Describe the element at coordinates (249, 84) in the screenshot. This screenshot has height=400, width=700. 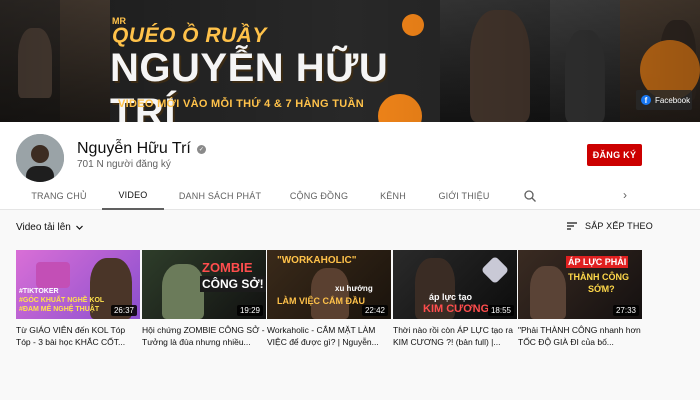
I see `banner-host-name: NGUYỄN HỮU TRÍ` at that location.